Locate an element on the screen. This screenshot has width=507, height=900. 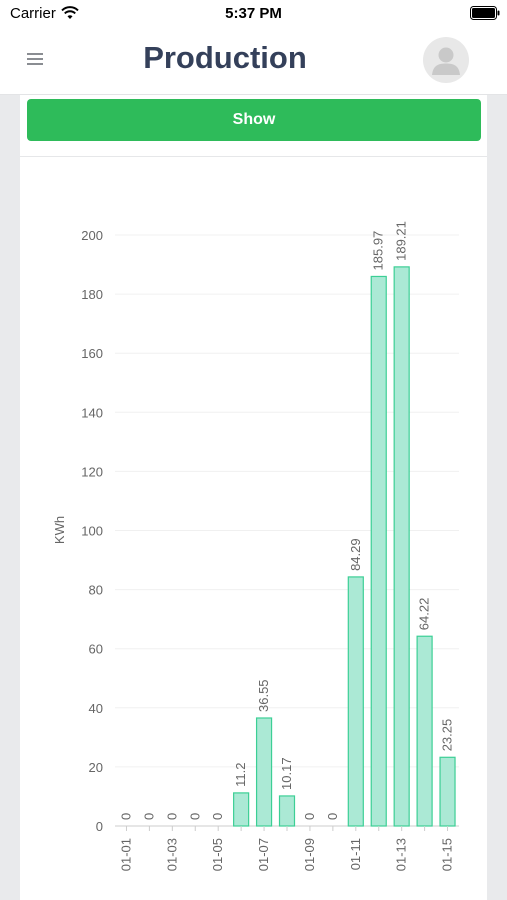
y-tick-label: 100 is located at coordinates (92, 531).